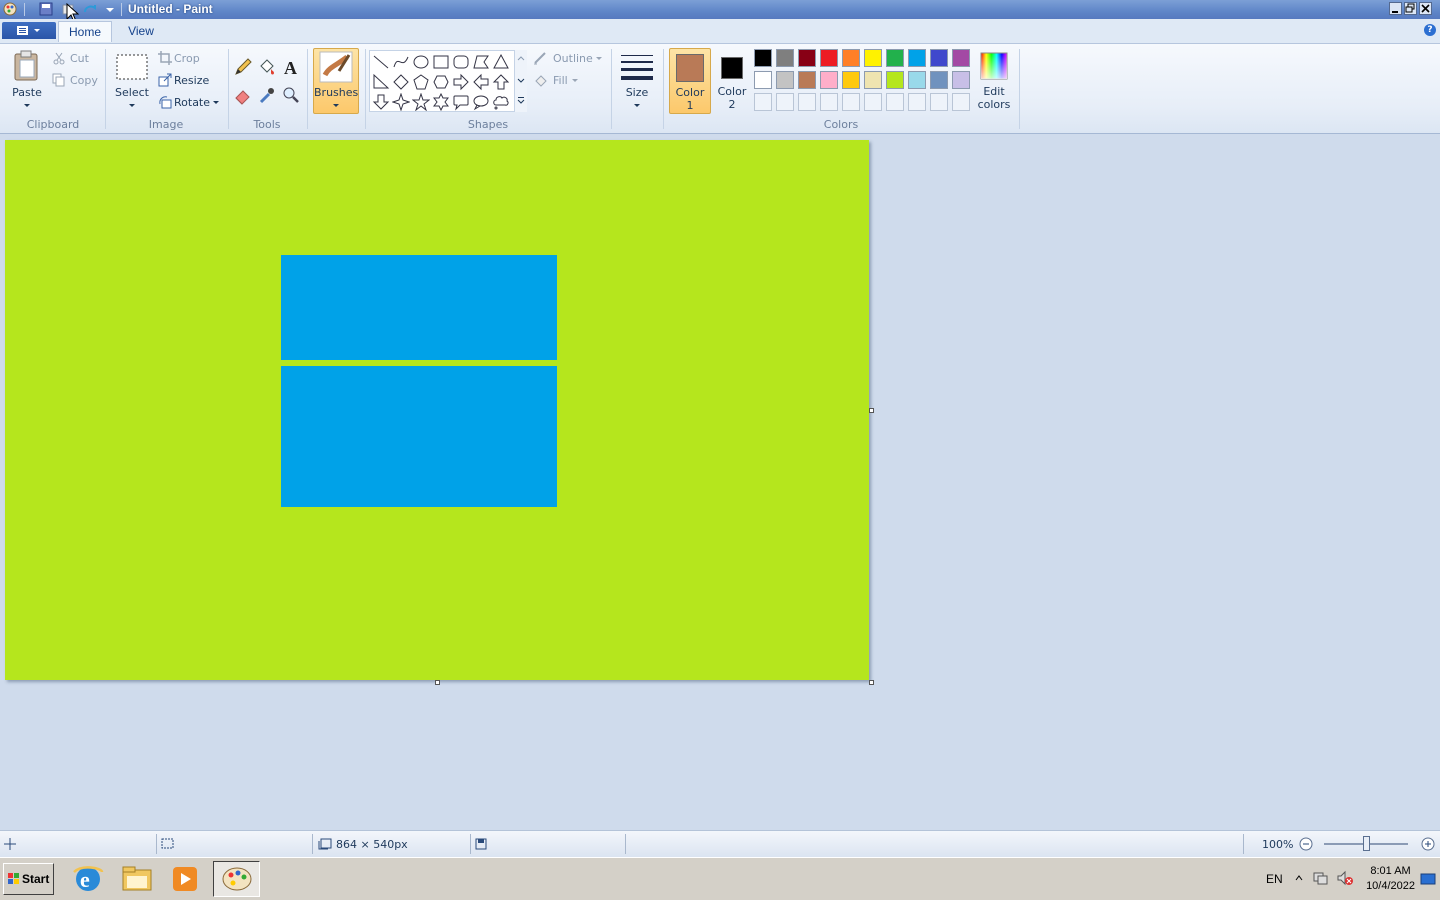 This screenshot has height=900, width=1440. Describe the element at coordinates (1345, 878) in the screenshot. I see `volume-muted-icon` at that location.